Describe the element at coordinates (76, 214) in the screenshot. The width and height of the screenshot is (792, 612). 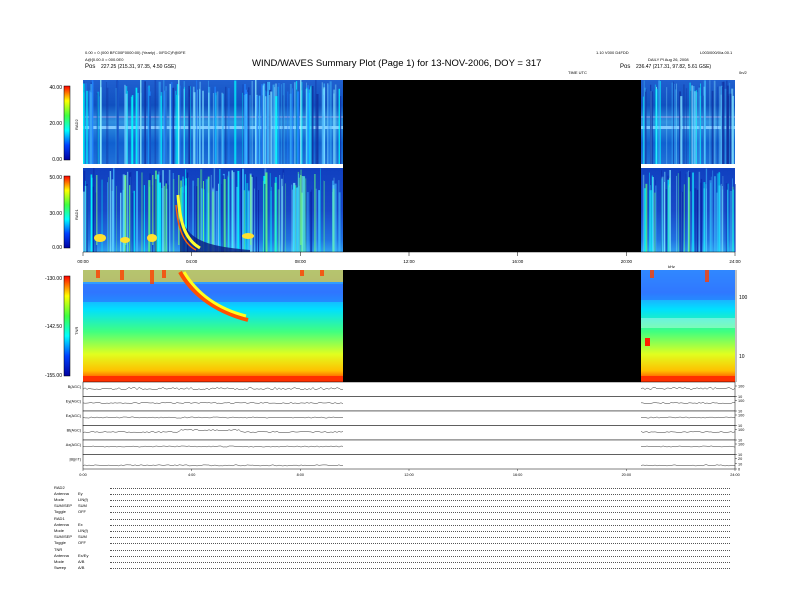
I see `rad1-label: RAD1` at that location.